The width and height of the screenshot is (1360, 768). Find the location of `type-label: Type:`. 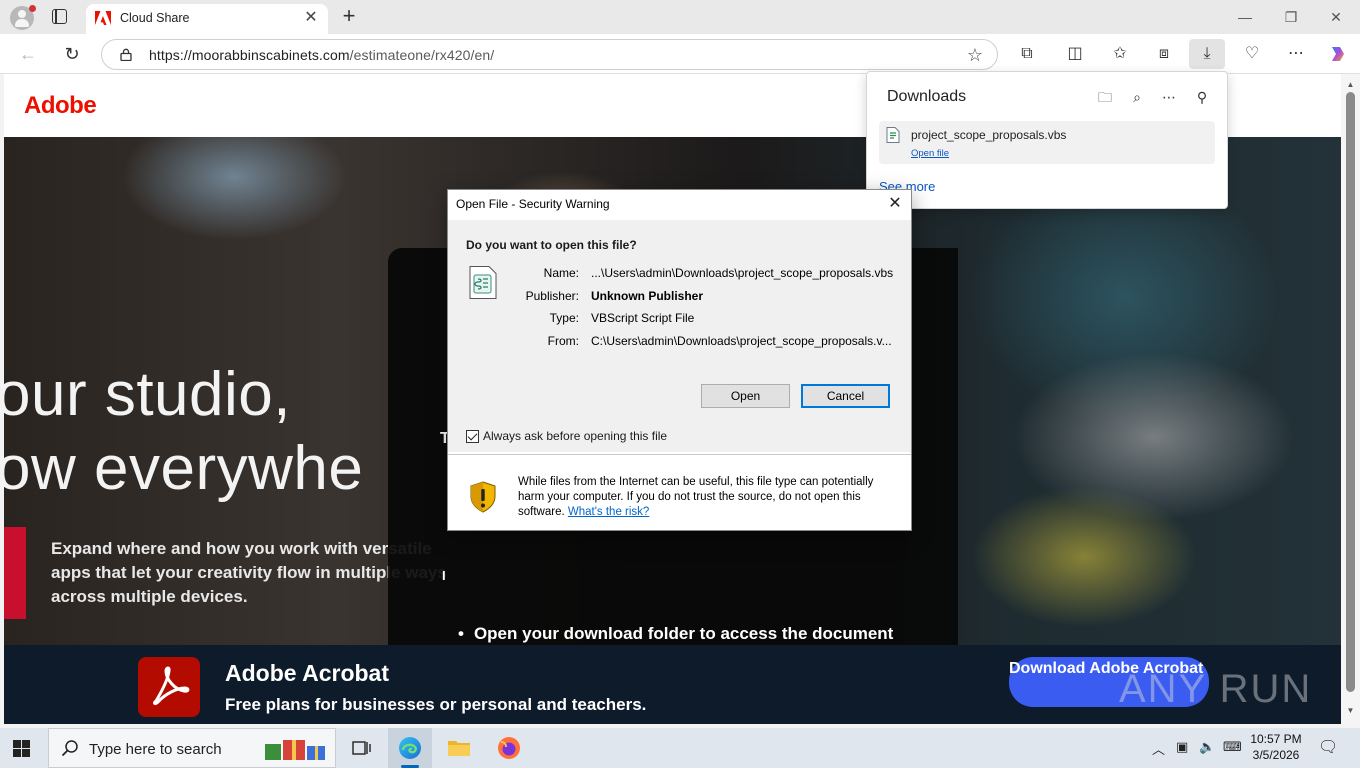

type-label: Type: is located at coordinates (564, 318).